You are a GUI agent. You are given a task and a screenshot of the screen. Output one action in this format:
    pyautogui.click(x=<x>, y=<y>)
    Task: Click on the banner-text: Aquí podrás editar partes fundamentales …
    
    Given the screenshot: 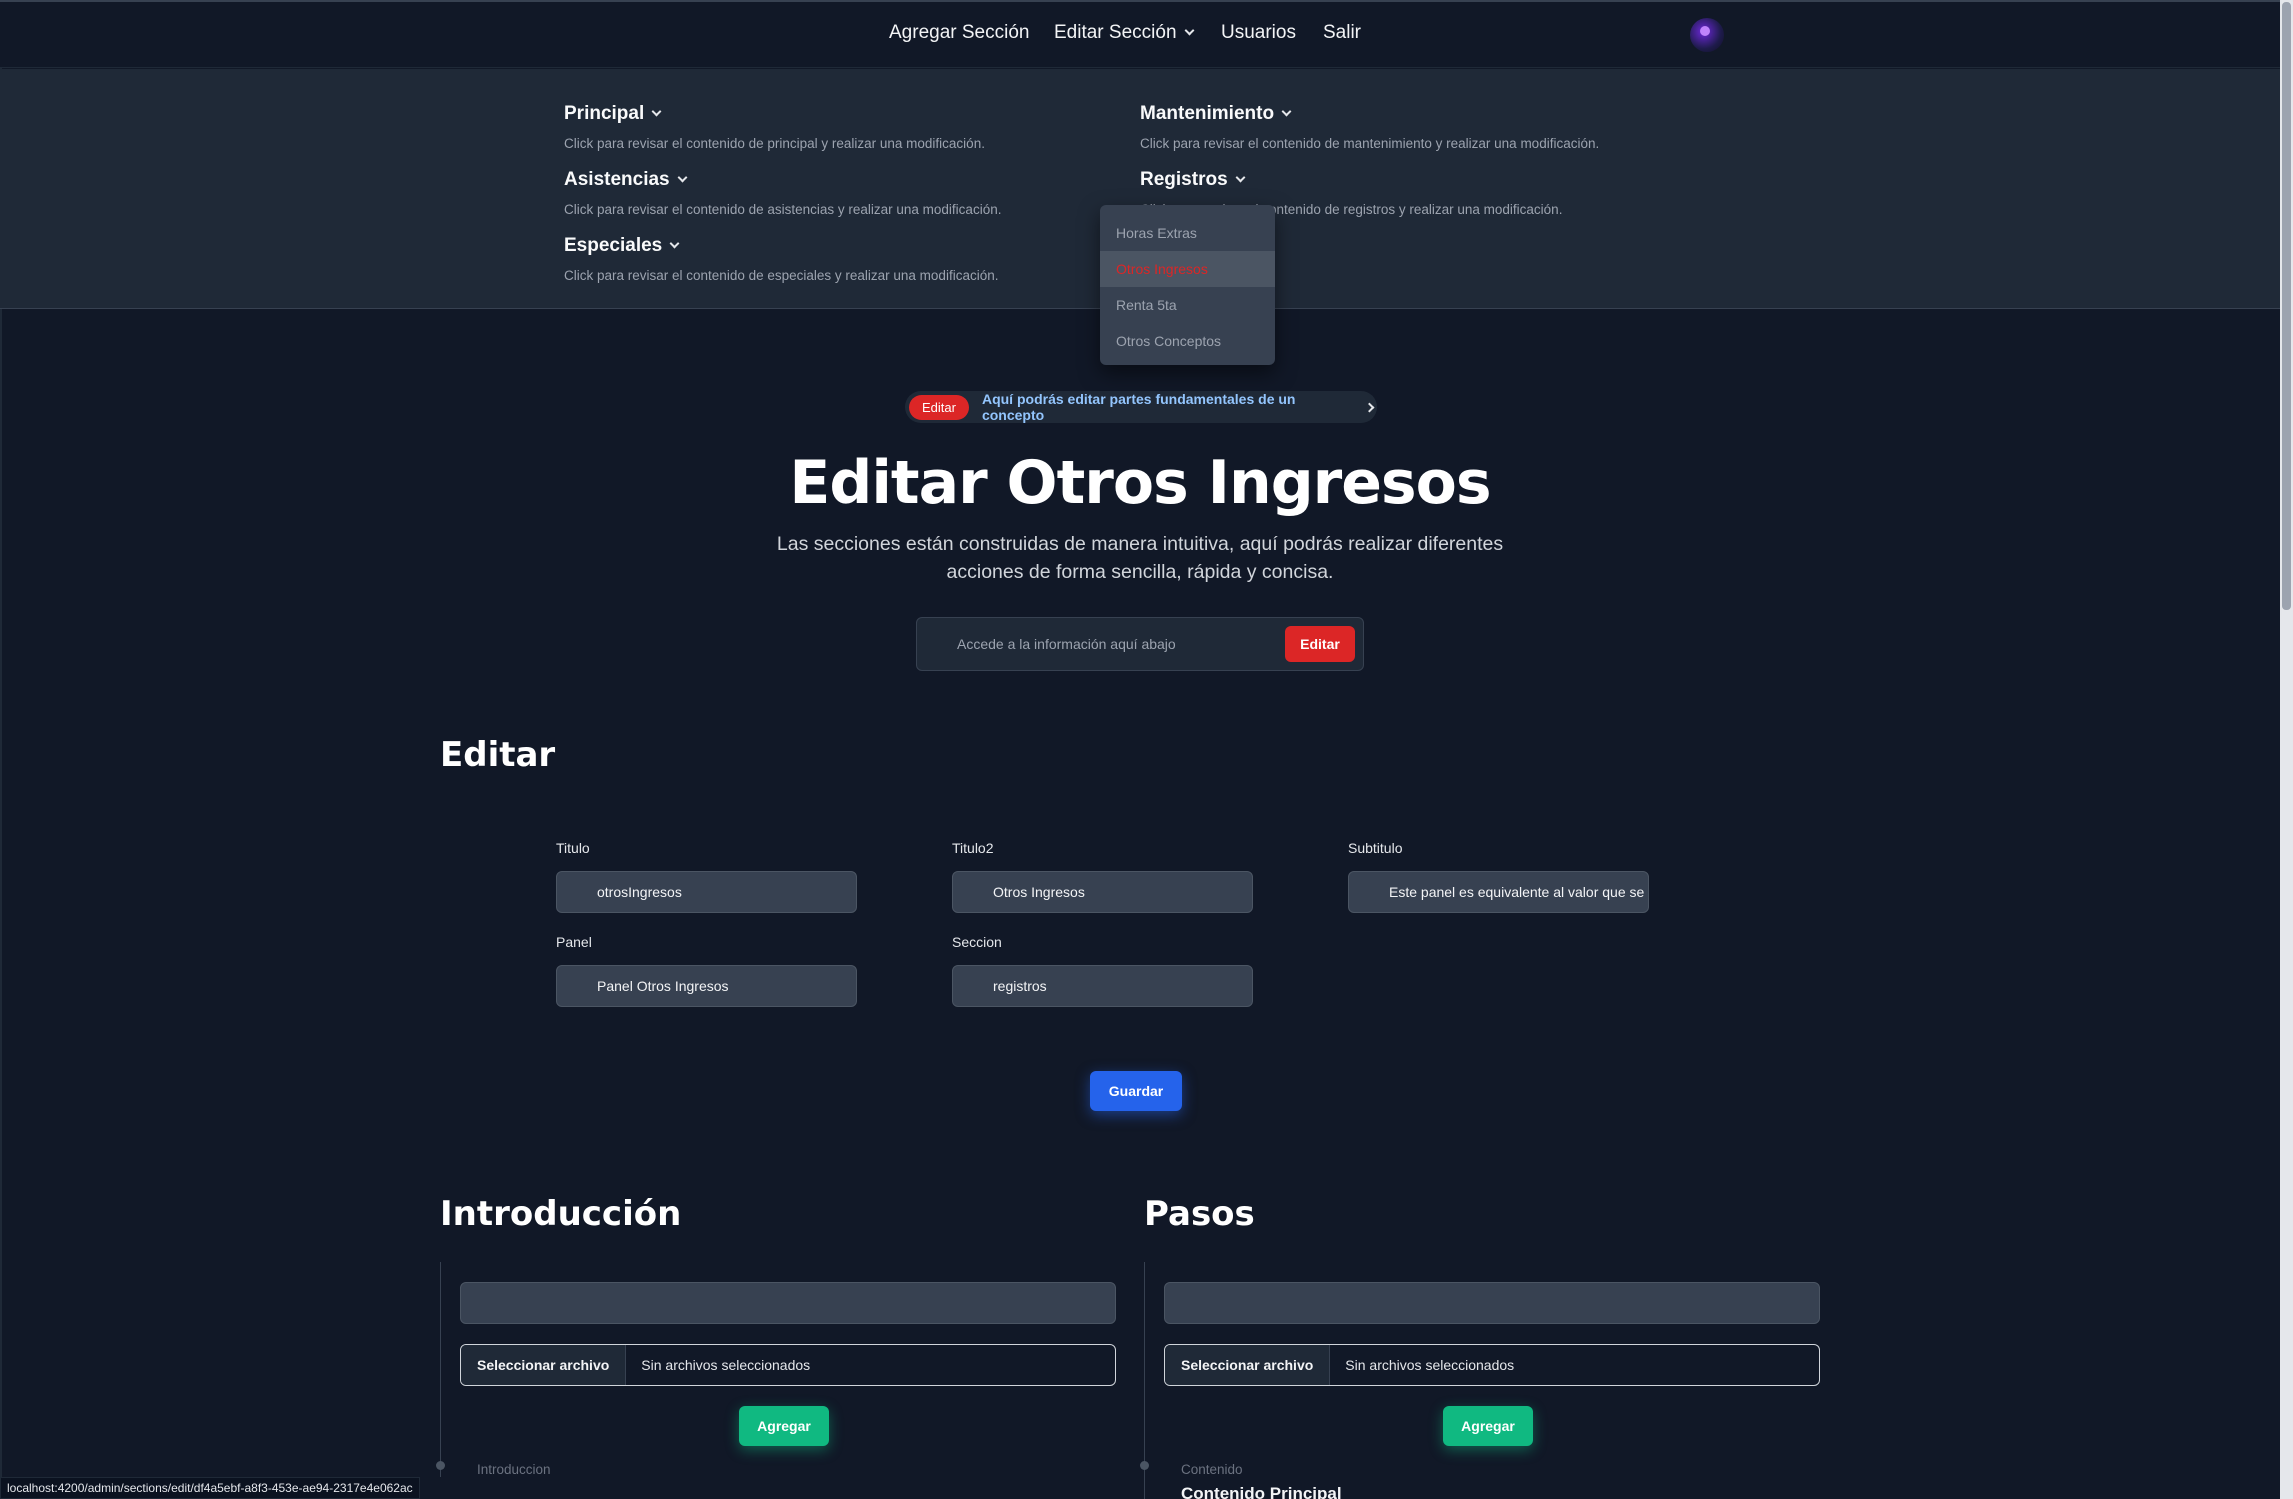 What is the action you would take?
    pyautogui.click(x=1138, y=407)
    